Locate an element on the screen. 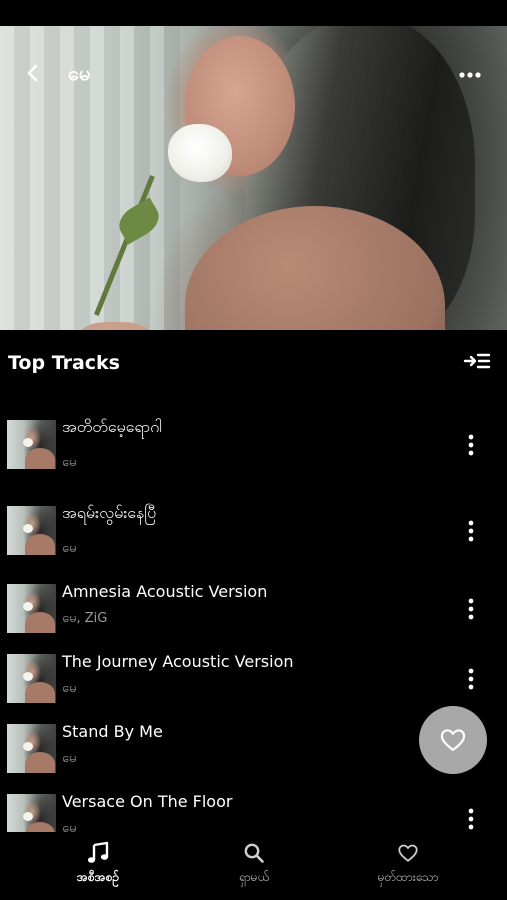 This screenshot has height=900, width=507. track-row: Amnesia Acoustic Version မေ, ZiG is located at coordinates (253, 610).